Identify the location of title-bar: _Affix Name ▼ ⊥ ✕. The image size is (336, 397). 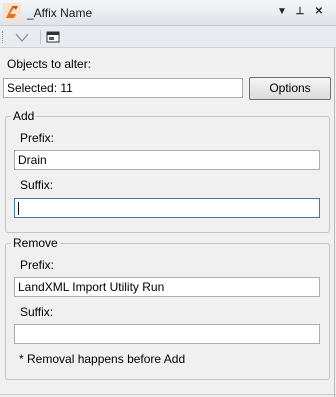
(168, 13).